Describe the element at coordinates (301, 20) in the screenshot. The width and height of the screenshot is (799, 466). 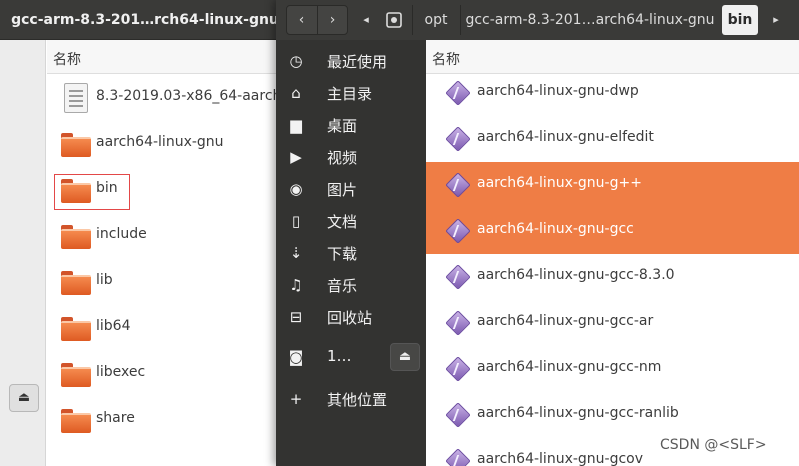
I see `back-button: ‹` at that location.